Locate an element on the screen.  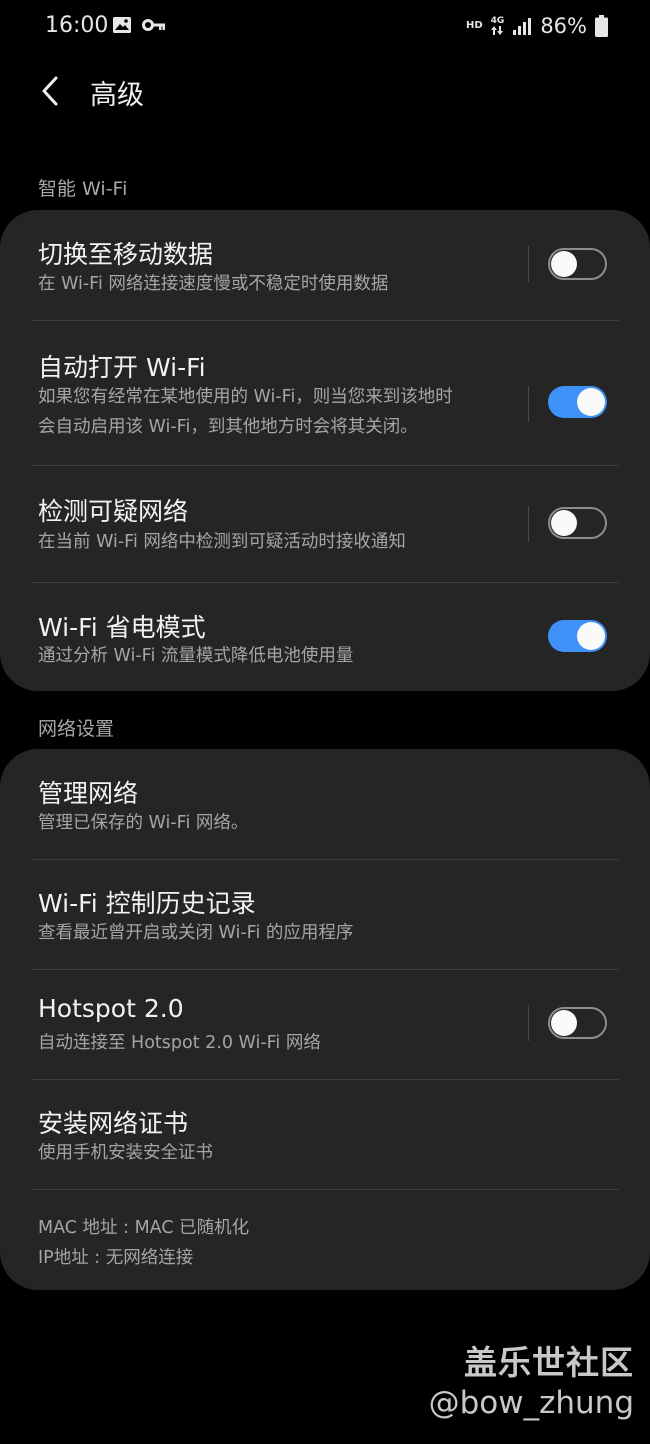
divider is located at coordinates (325, 1189).